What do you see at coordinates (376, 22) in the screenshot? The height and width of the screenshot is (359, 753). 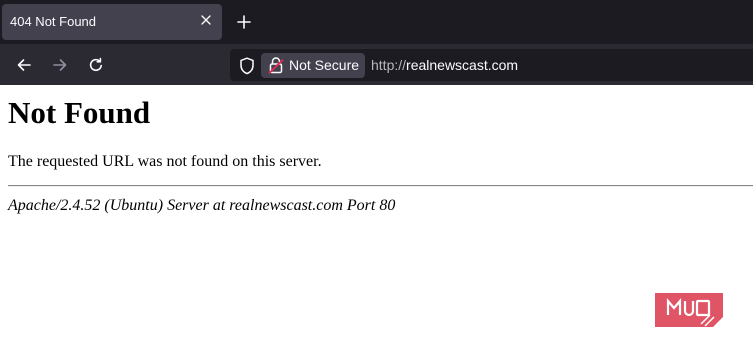 I see `tab-strip: 404 Not Found` at bounding box center [376, 22].